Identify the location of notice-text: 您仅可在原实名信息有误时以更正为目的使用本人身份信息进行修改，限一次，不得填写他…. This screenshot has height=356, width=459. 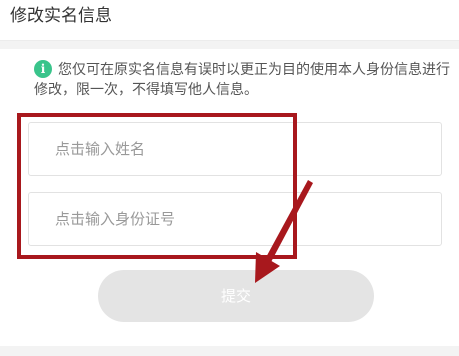
(242, 80).